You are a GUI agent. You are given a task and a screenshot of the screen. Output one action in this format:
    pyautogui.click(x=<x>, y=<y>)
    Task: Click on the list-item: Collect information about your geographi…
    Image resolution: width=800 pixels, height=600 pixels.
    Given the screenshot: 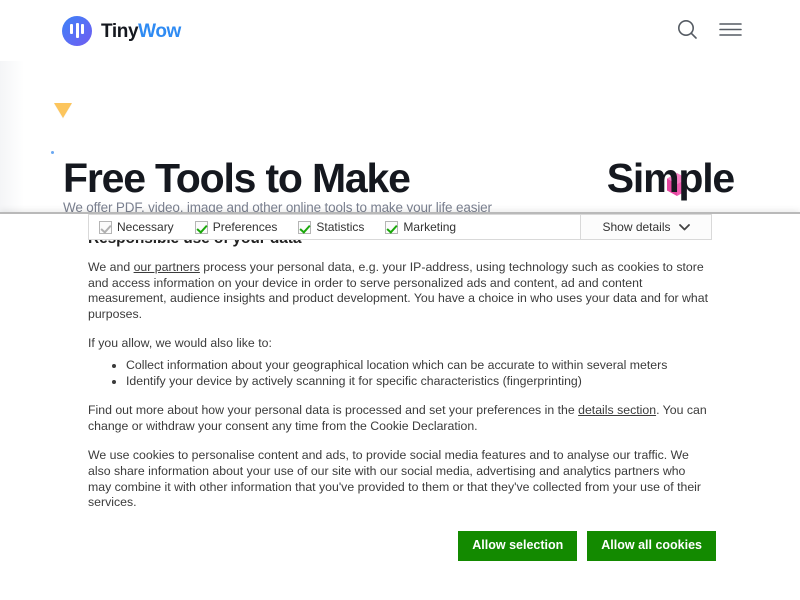 What is the action you would take?
    pyautogui.click(x=418, y=366)
    